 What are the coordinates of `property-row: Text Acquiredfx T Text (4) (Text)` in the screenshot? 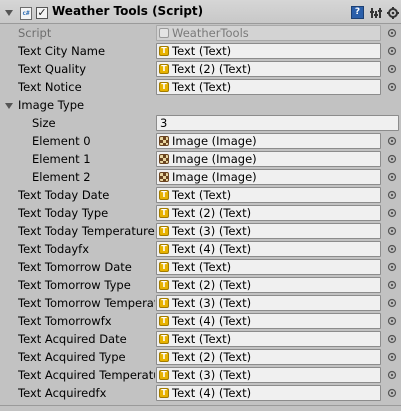 It's located at (200, 393).